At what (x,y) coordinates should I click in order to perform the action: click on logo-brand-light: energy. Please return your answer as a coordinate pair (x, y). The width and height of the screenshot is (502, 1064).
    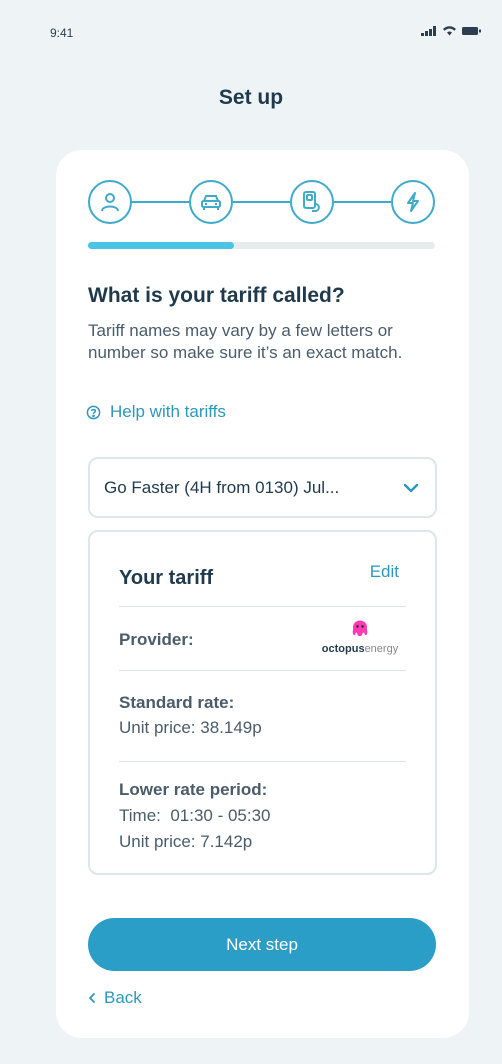
    Looking at the image, I should click on (381, 649).